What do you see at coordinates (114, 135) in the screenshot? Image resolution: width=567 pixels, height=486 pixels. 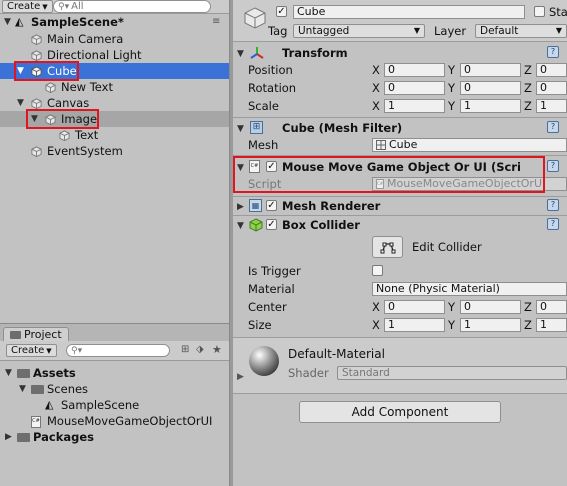 I see `hierarchy-item-text: Text` at bounding box center [114, 135].